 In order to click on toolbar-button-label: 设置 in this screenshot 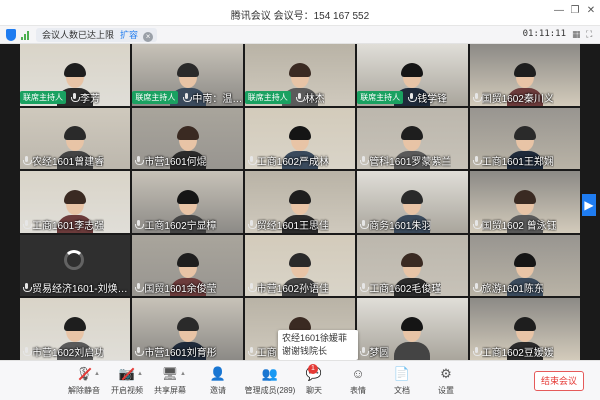, I will do `click(446, 390)`.